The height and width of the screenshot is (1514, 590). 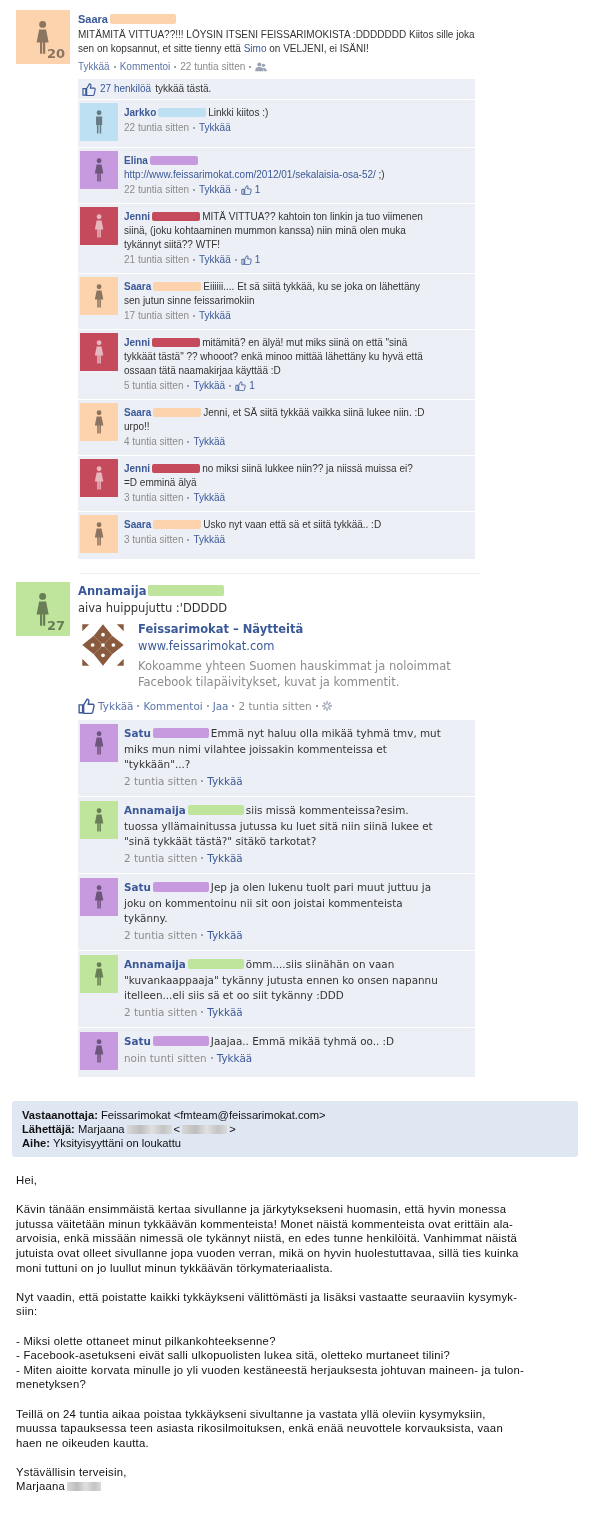 I want to click on header-value: Feissarimokat <fmteam@feissarimokat.com>, so click(x=213, y=1115).